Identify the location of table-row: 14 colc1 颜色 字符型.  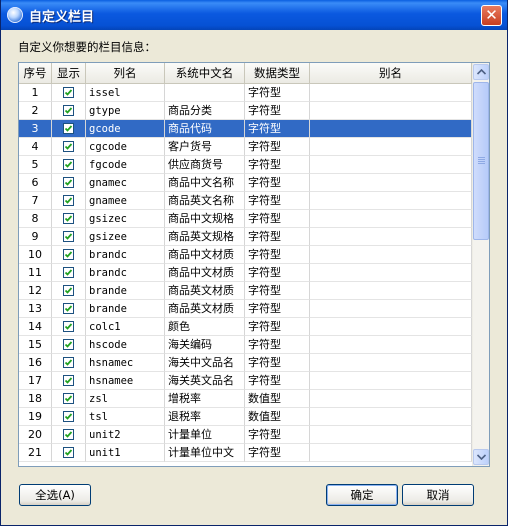
(245, 327).